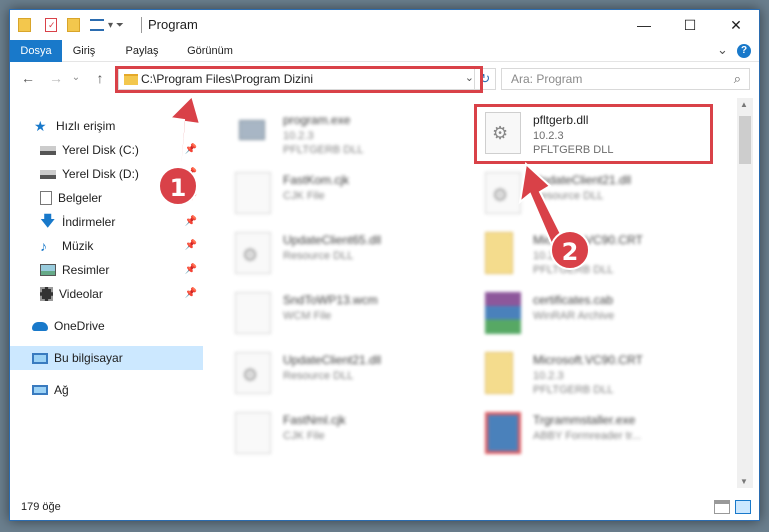 The width and height of the screenshot is (769, 532). Describe the element at coordinates (593, 134) in the screenshot. I see `file-highlight` at that location.